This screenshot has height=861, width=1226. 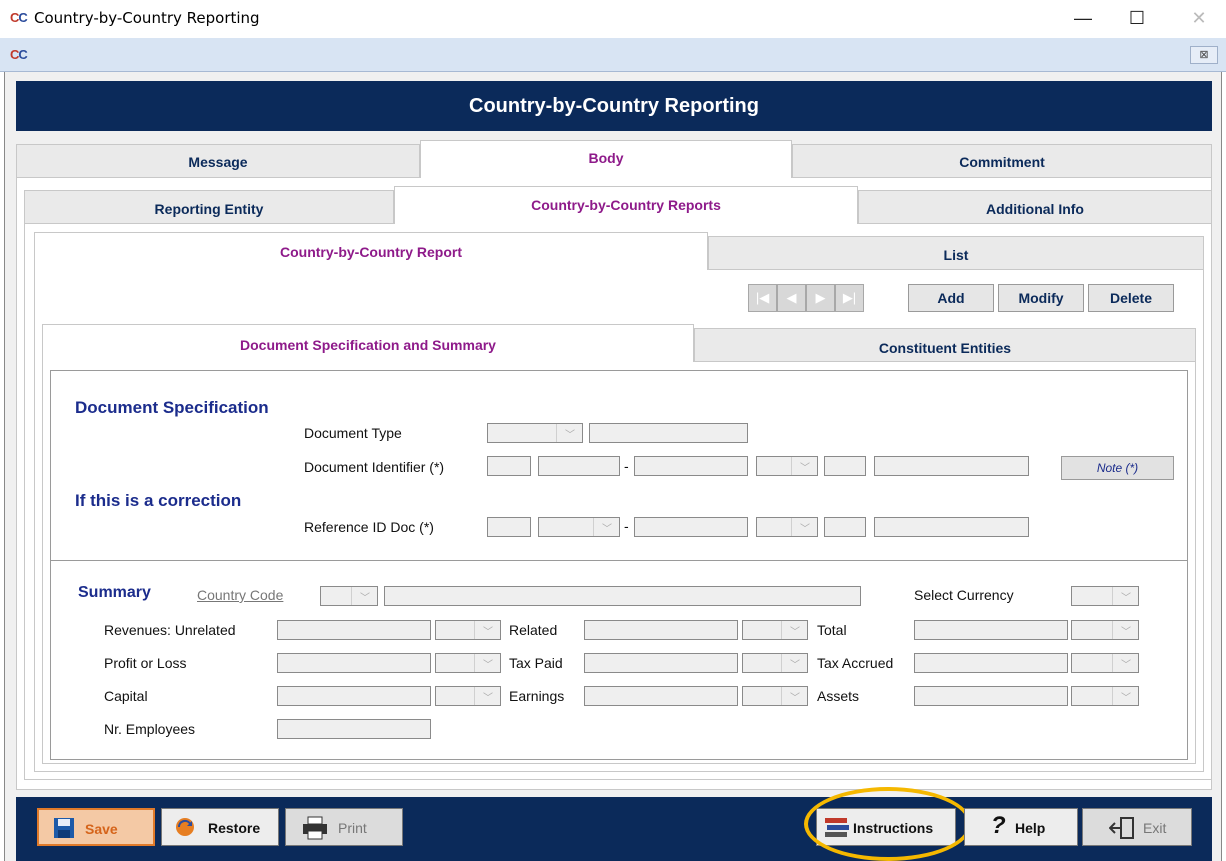 I want to click on save-button: Save, so click(x=96, y=827).